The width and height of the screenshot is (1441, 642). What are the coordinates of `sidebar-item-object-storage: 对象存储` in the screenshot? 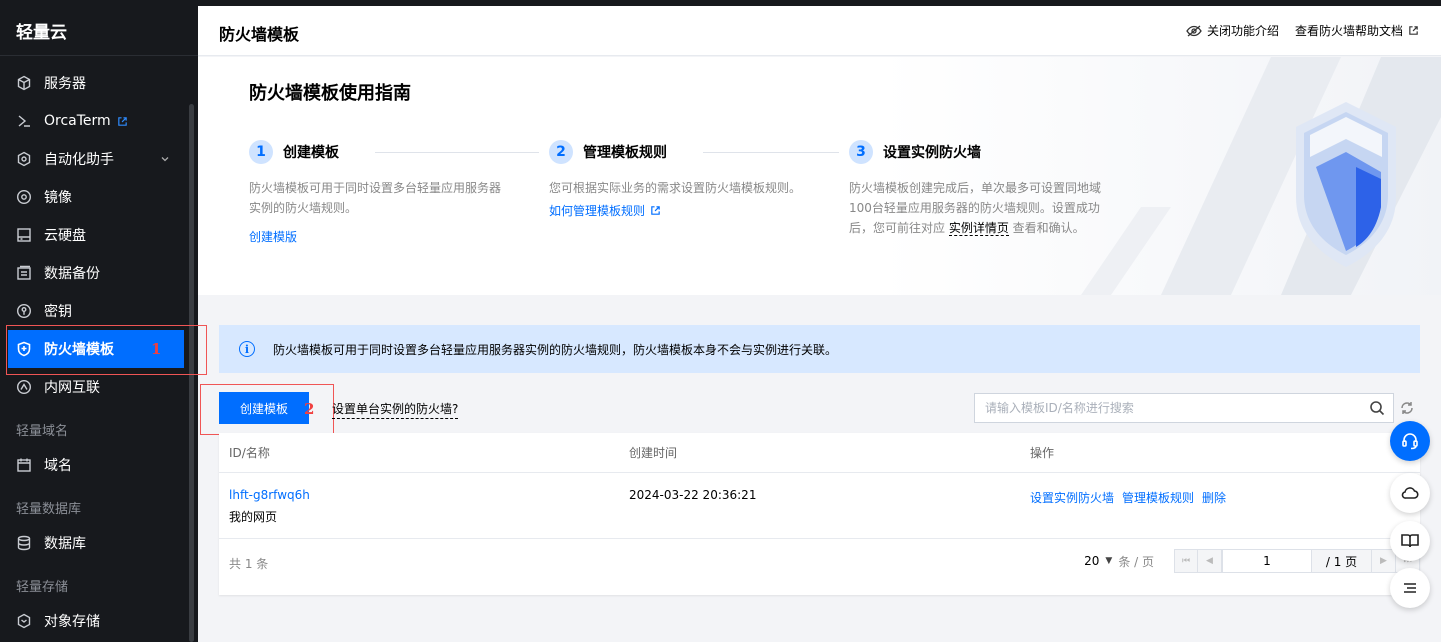 It's located at (95, 621).